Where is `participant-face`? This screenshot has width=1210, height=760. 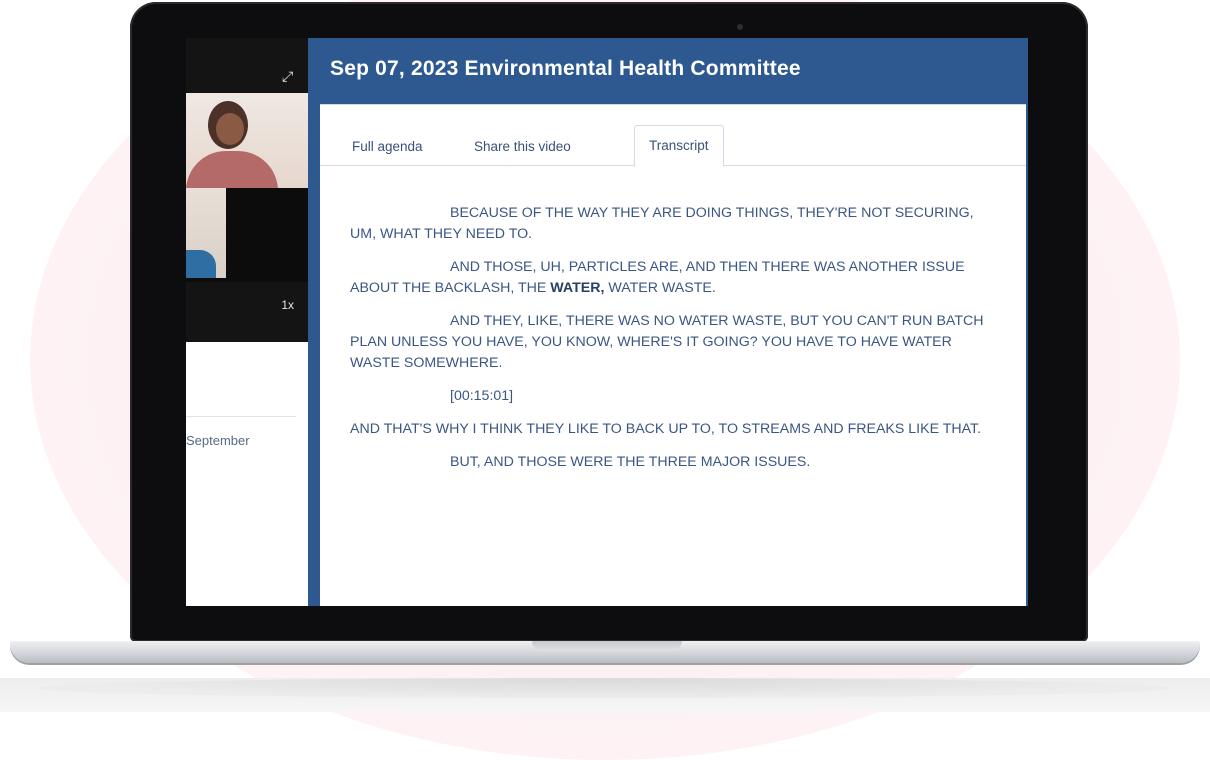 participant-face is located at coordinates (230, 129).